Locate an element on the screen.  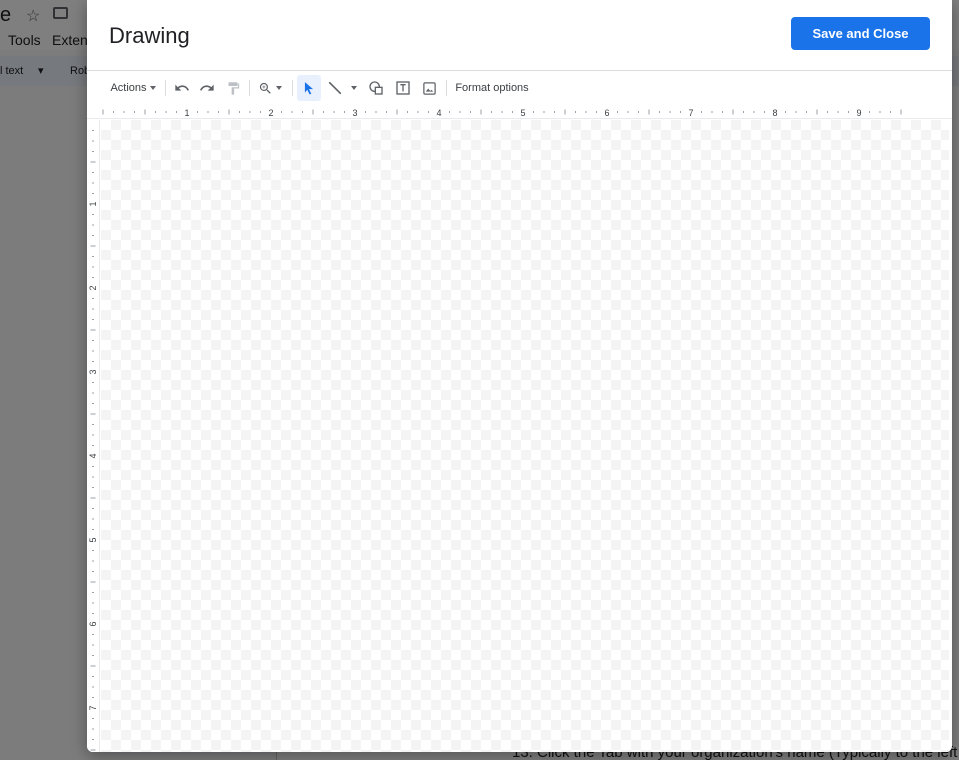
select-tool-button is located at coordinates (309, 88).